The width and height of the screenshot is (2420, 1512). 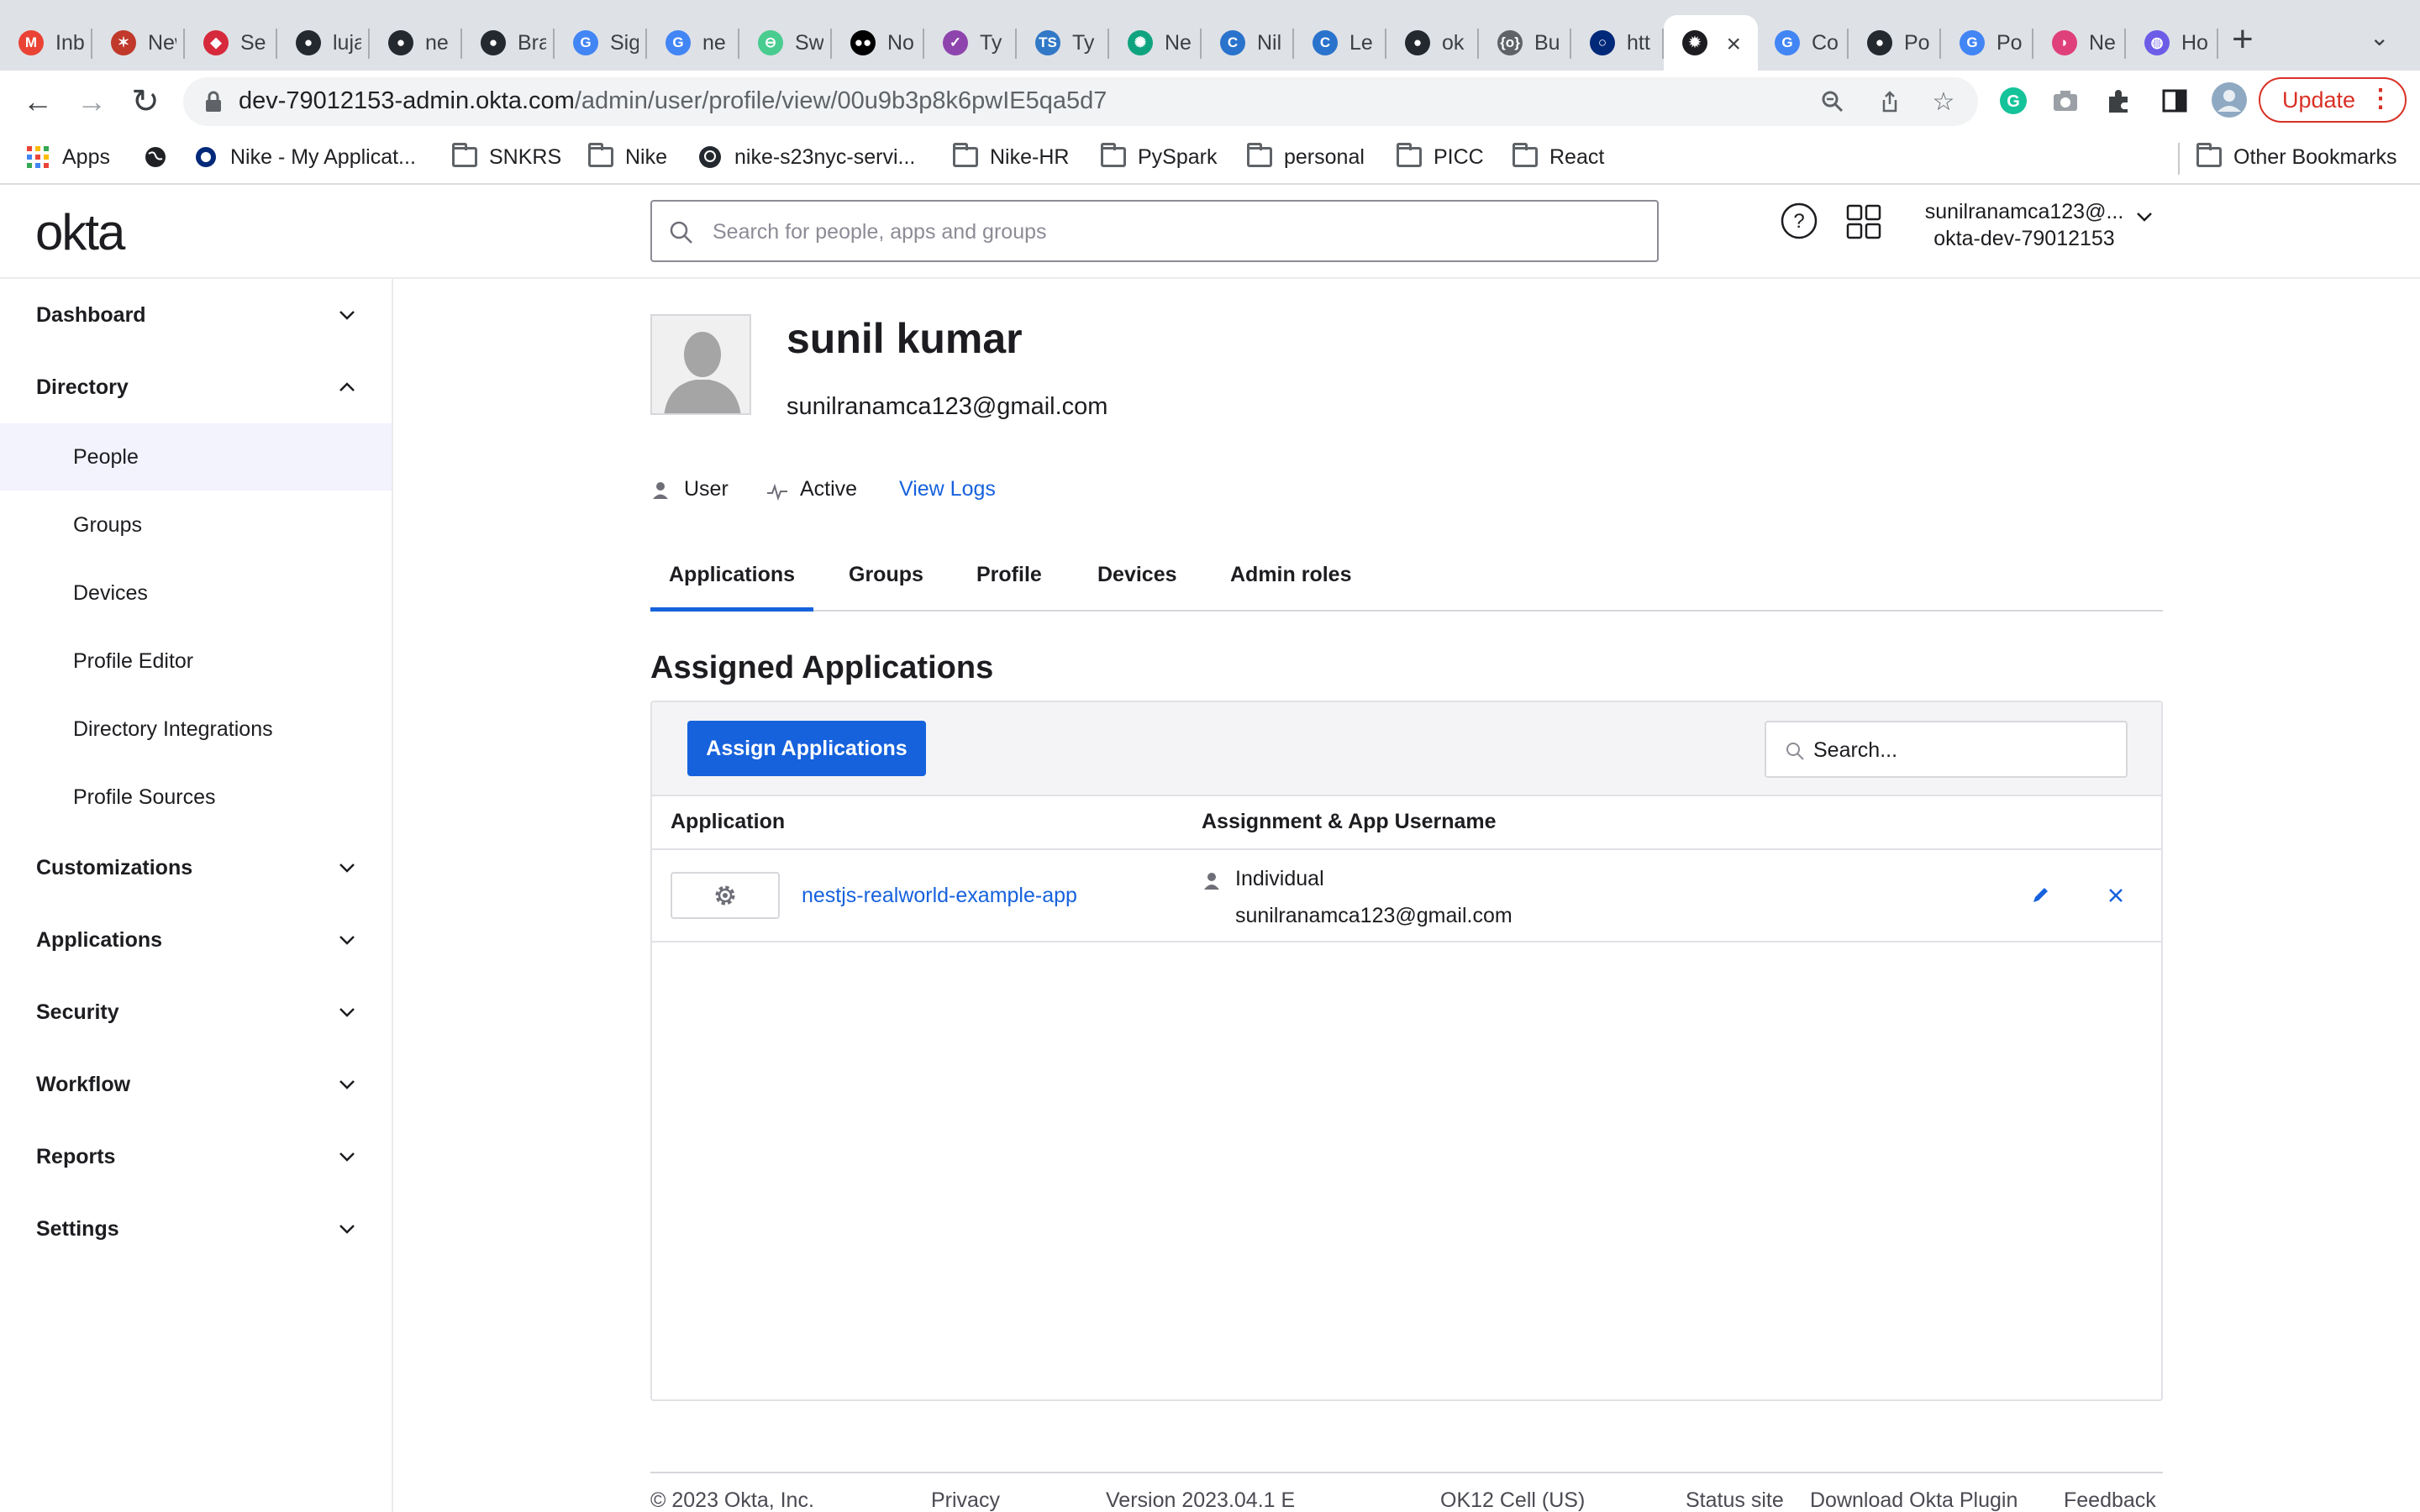 I want to click on applications-search-input, so click(x=1965, y=750).